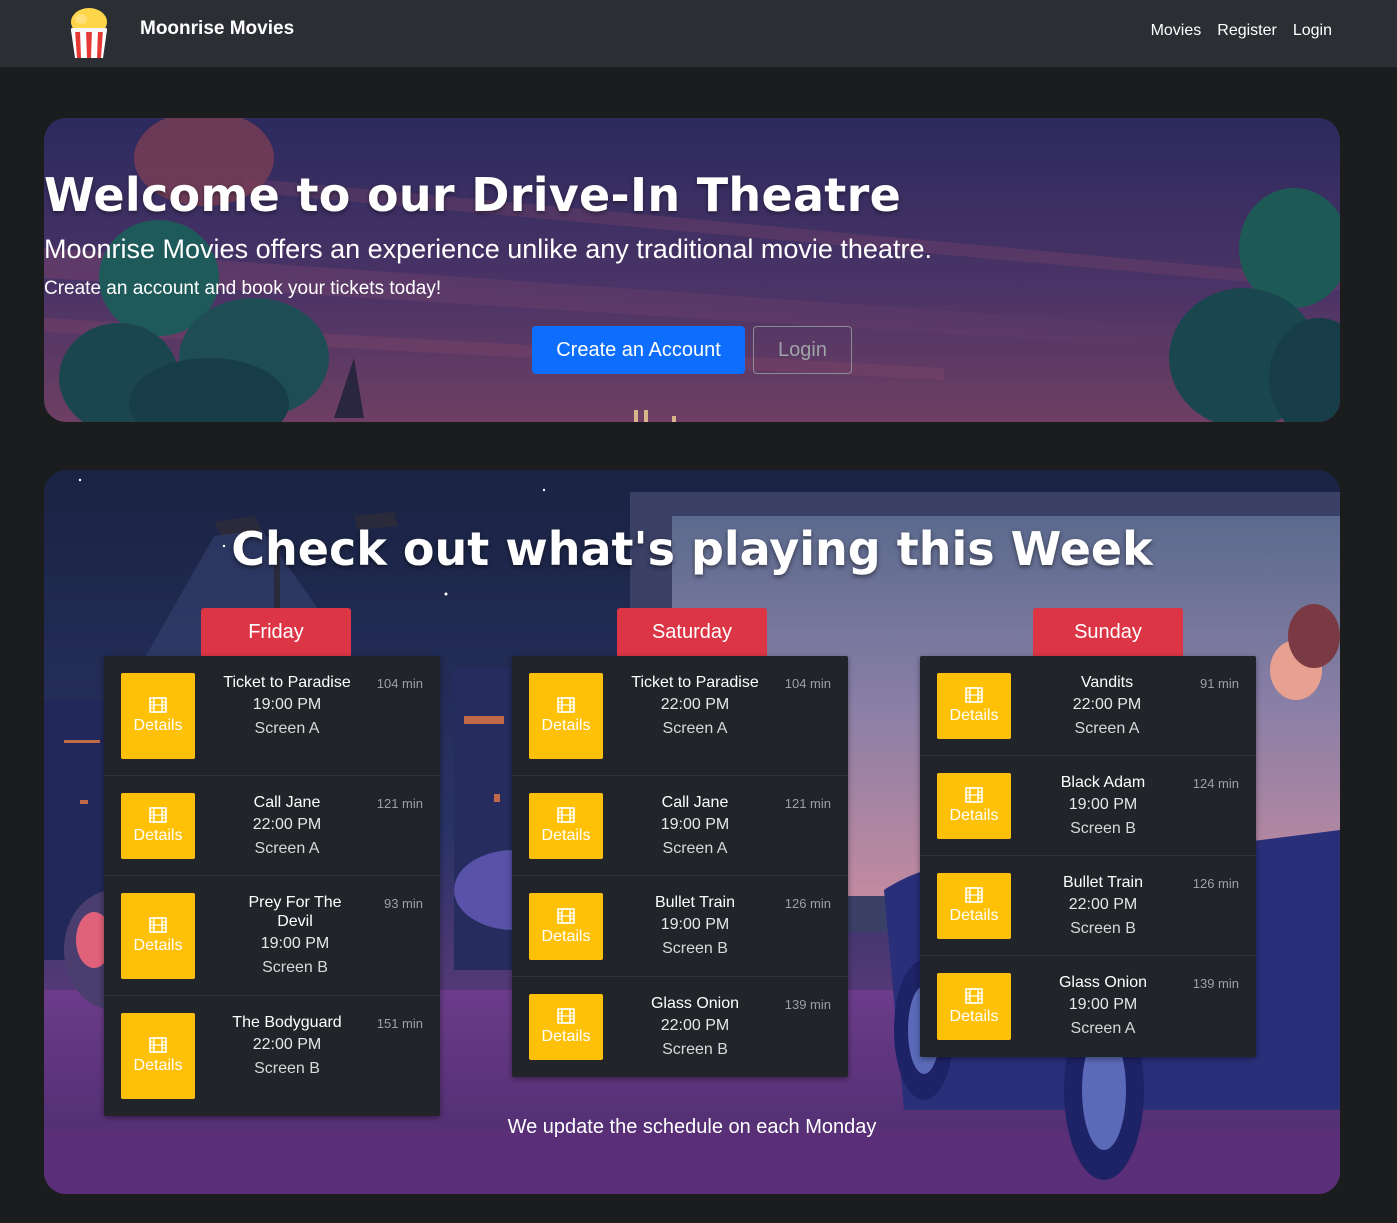  Describe the element at coordinates (695, 1003) in the screenshot. I see `movie-title: Glass Onion` at that location.